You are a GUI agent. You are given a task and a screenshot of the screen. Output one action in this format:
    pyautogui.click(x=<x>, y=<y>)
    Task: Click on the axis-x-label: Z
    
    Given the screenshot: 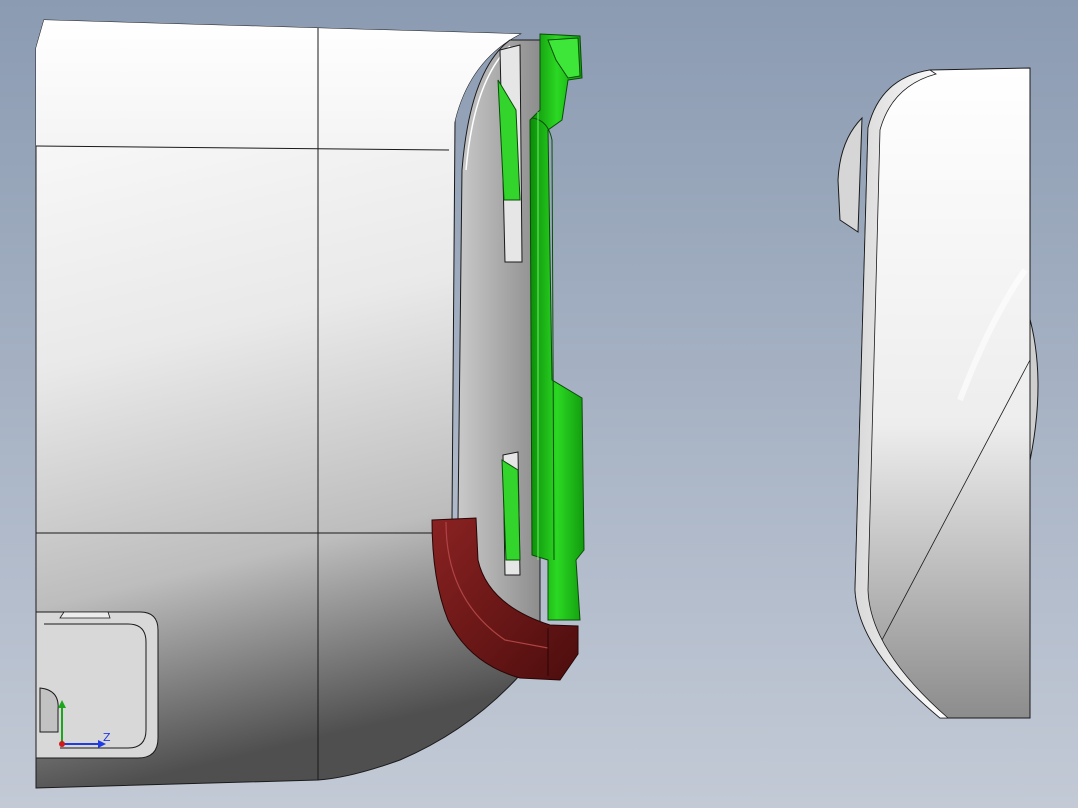 What is the action you would take?
    pyautogui.click(x=107, y=737)
    